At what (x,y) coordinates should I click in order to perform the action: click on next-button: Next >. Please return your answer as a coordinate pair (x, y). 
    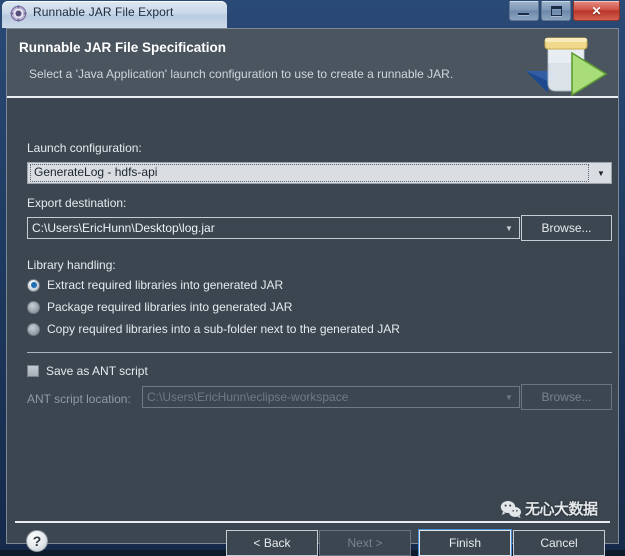
    Looking at the image, I should click on (365, 543).